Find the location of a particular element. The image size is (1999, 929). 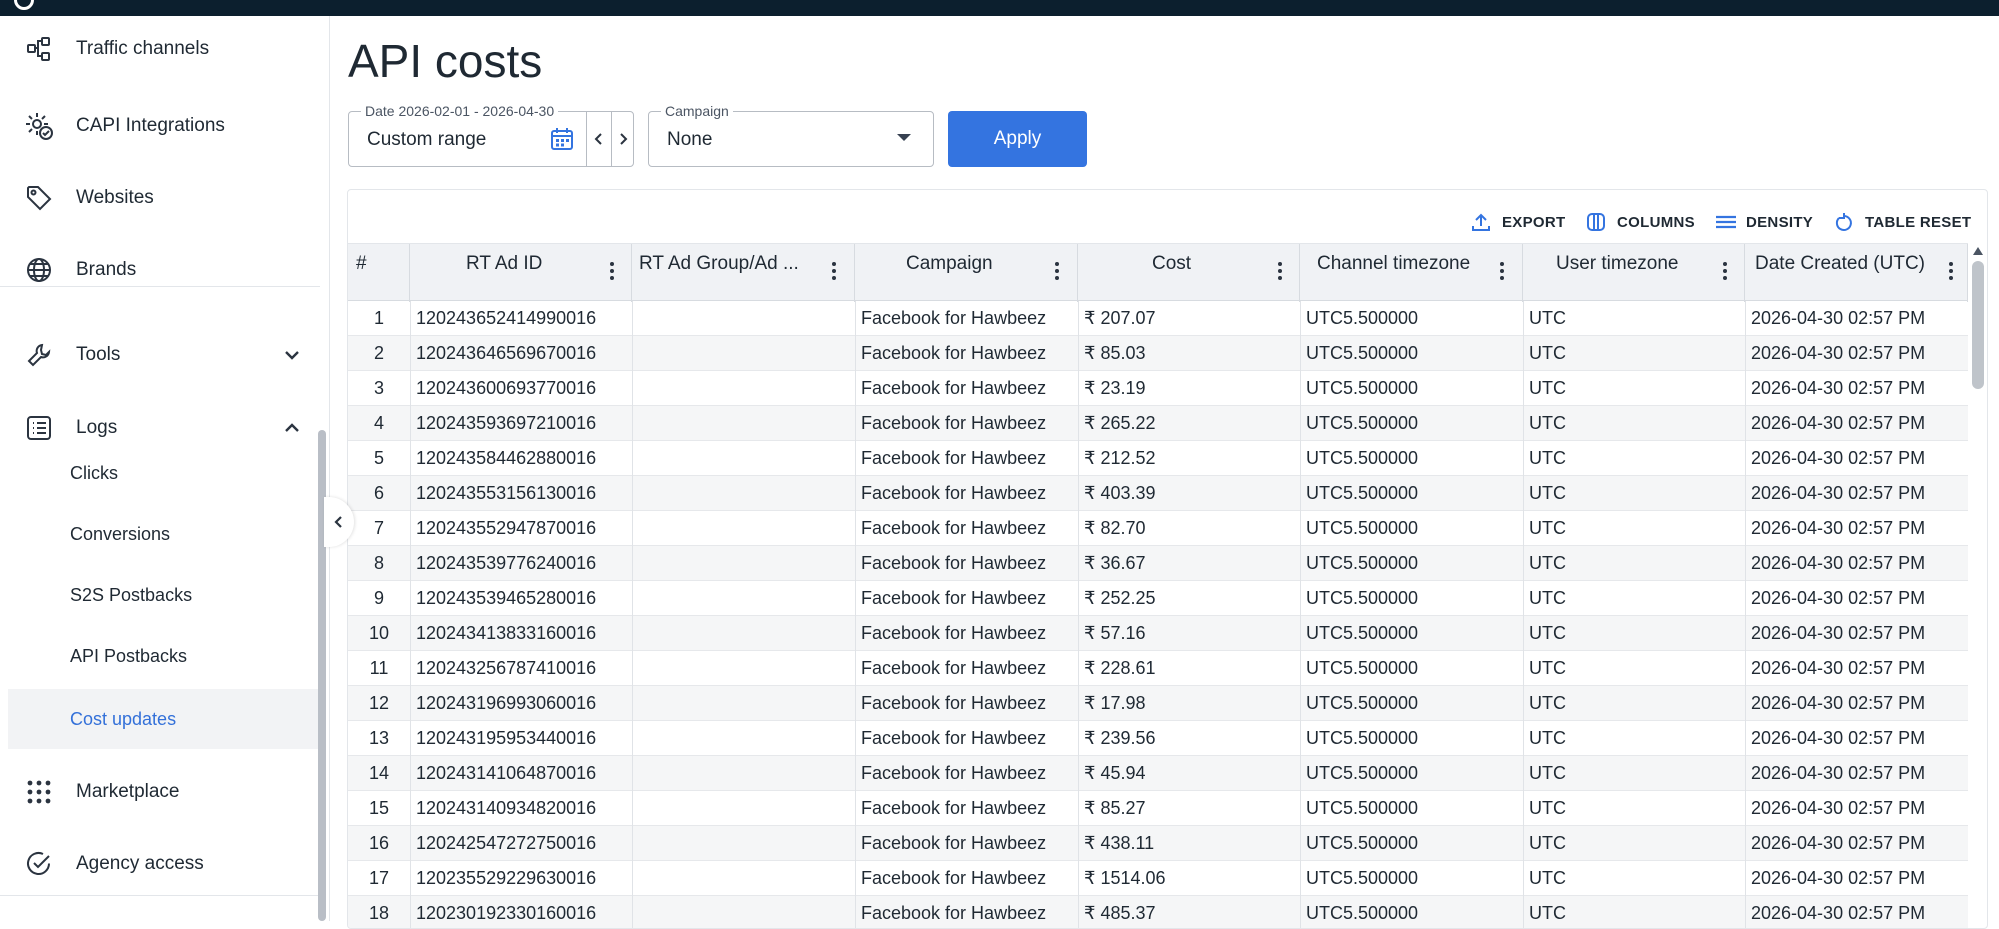

reset-icon is located at coordinates (1843, 222).